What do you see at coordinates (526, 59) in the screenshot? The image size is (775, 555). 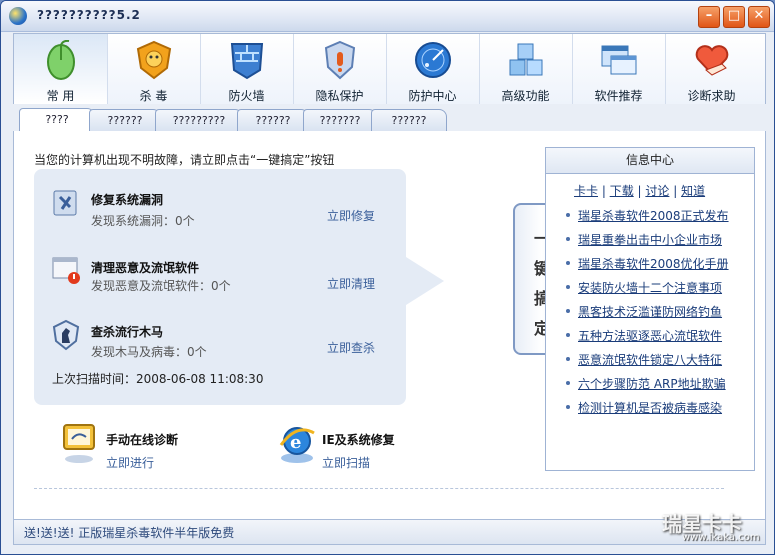 I see `cubes-icon` at bounding box center [526, 59].